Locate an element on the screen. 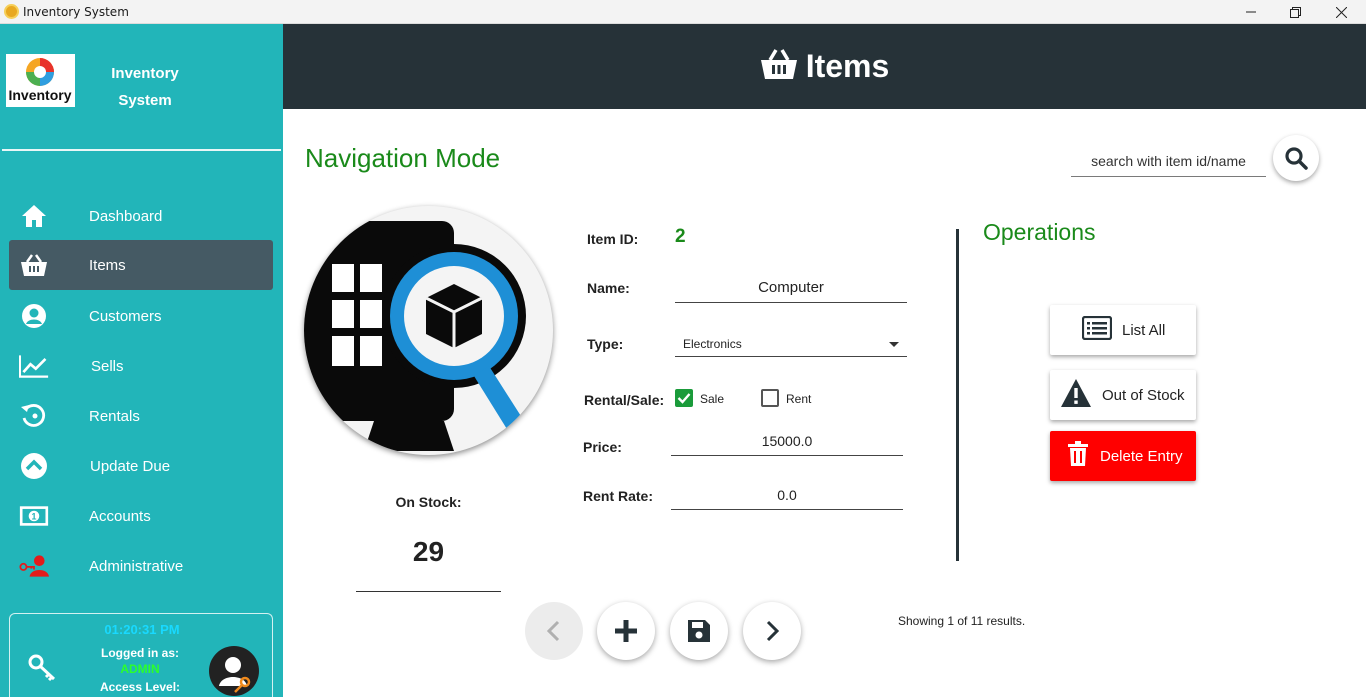 Image resolution: width=1366 pixels, height=697 pixels. on-stock-value: 29 is located at coordinates (428, 551).